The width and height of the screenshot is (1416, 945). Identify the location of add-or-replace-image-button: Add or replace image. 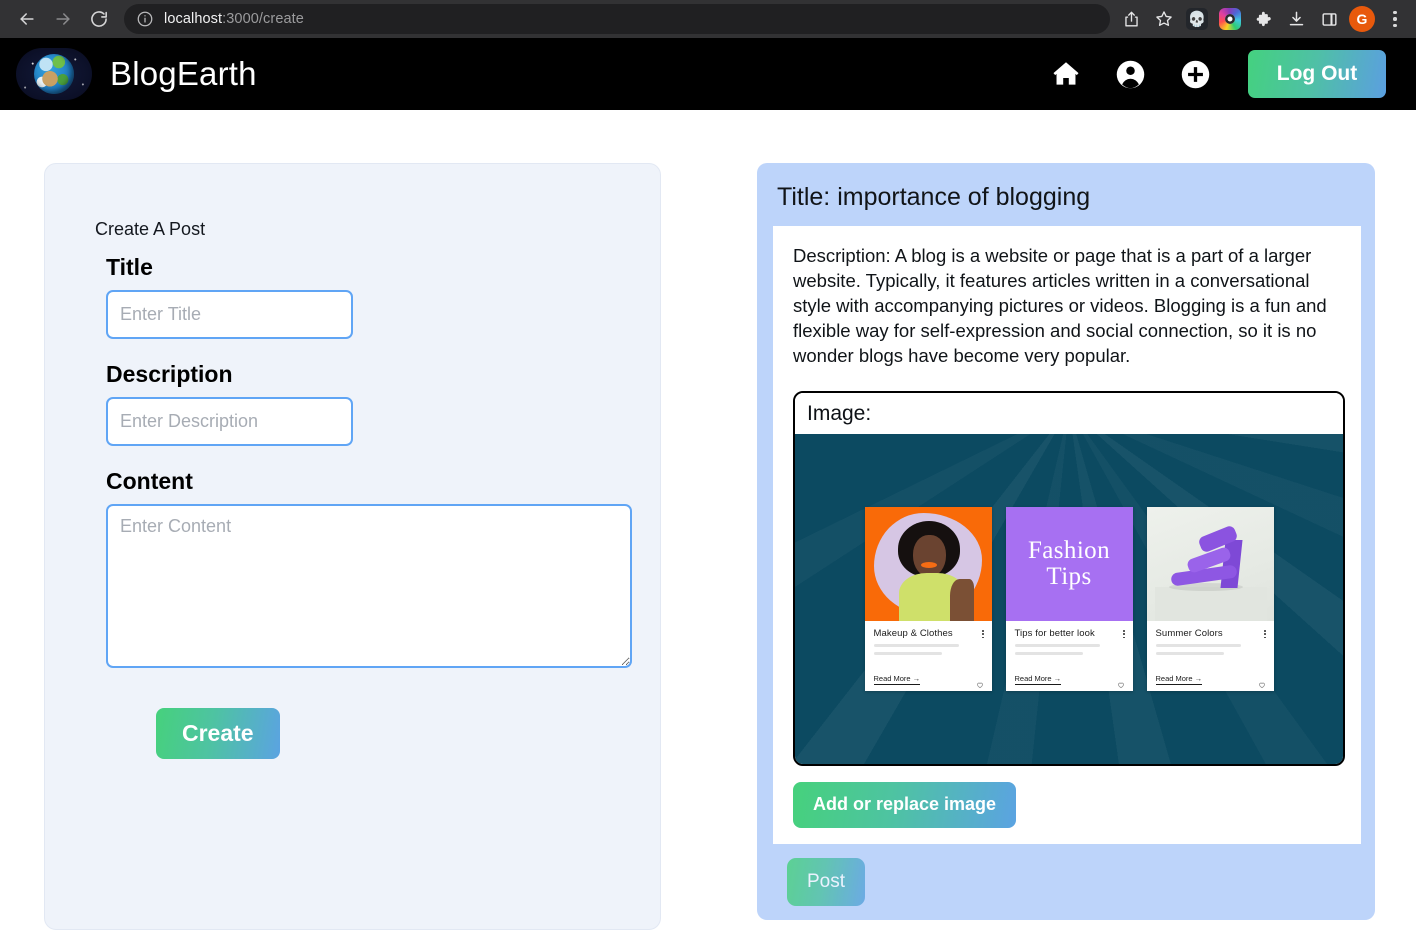
(905, 804).